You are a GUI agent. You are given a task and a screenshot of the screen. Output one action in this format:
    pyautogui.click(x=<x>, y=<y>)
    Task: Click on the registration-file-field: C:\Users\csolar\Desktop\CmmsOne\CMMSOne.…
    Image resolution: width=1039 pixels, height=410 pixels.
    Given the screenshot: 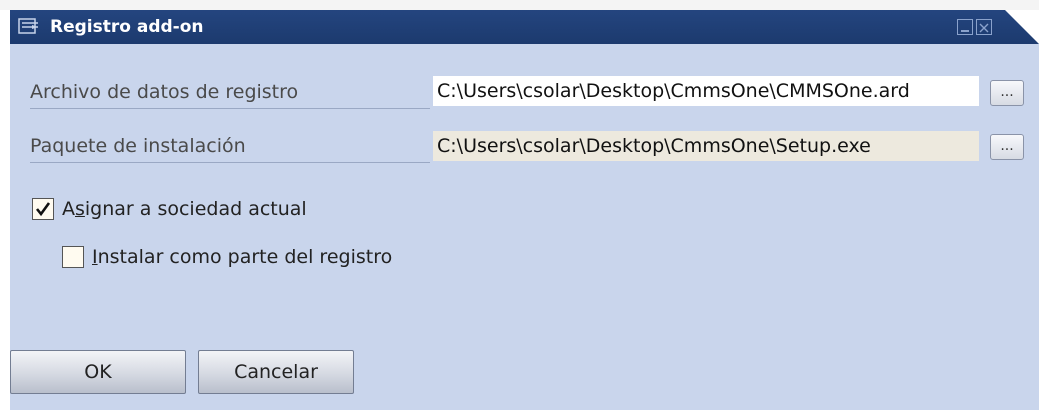 What is the action you would take?
    pyautogui.click(x=706, y=91)
    